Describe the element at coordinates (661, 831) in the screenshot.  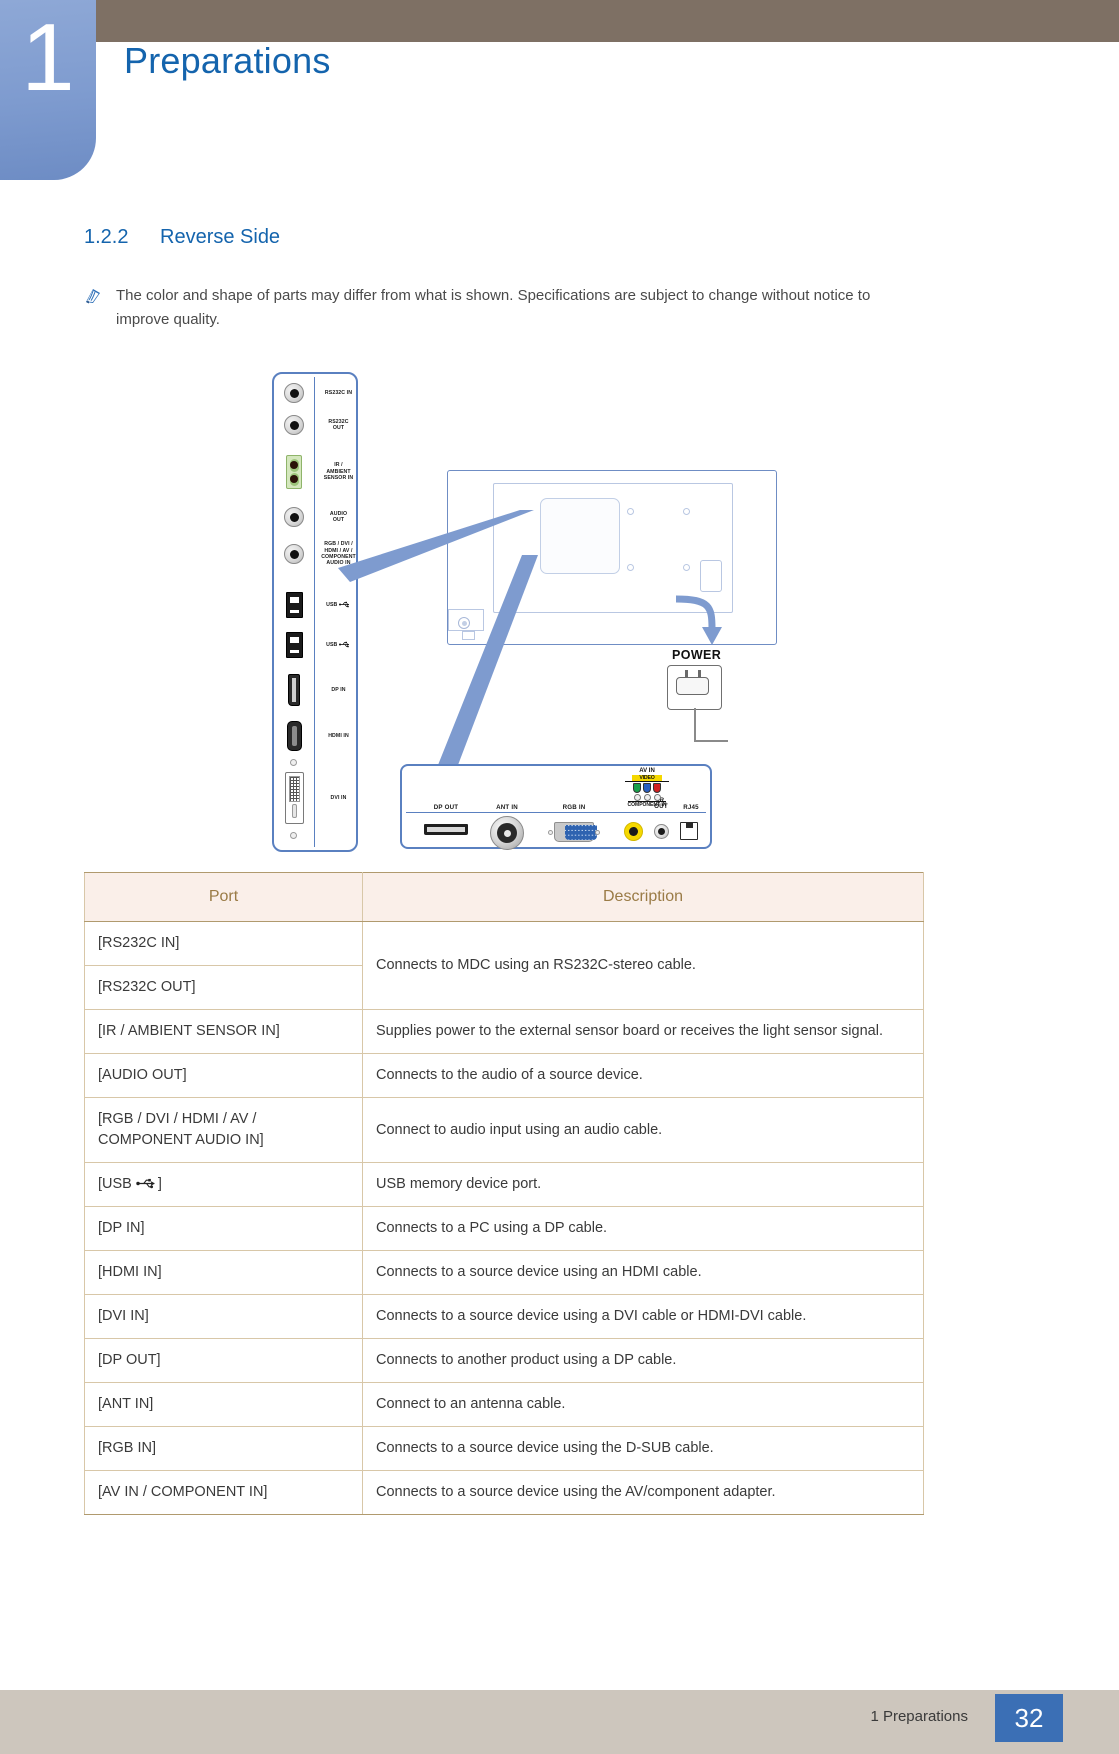
I see `ir-out-connector-icon` at that location.